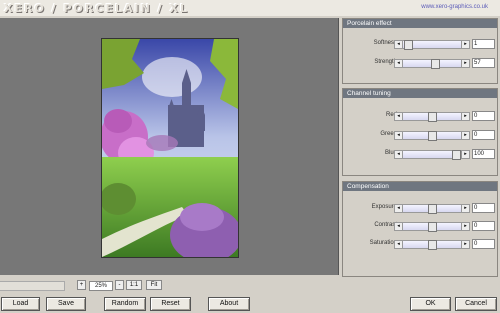 The height and width of the screenshot is (313, 500). I want to click on contrast-row: Contrast ◂ ▸ 0, so click(420, 226).